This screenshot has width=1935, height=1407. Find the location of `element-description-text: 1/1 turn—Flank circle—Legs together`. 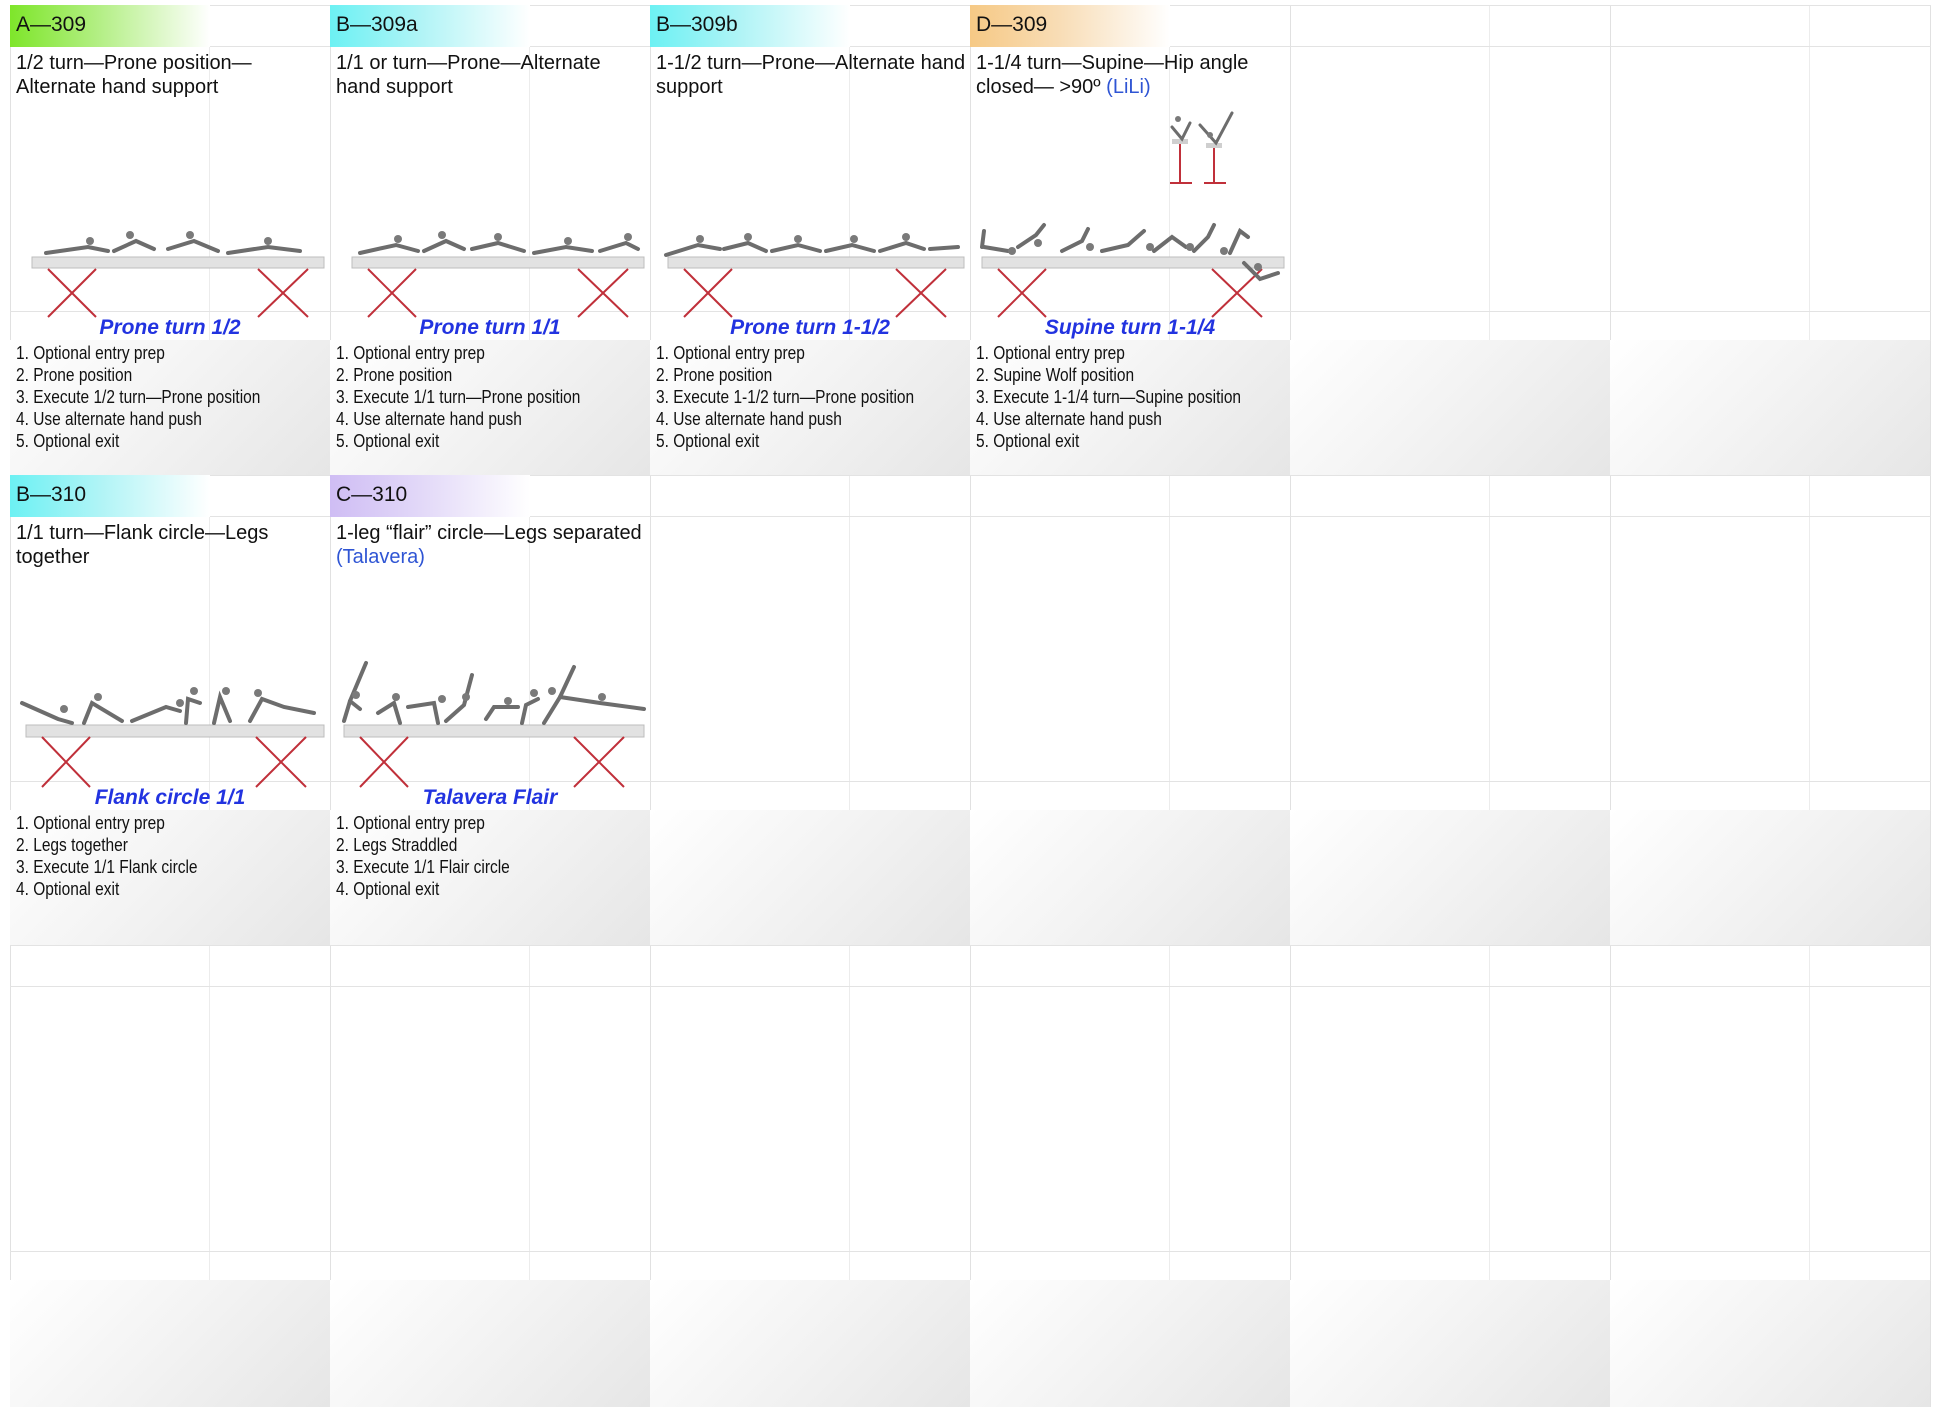

element-description-text: 1/1 turn—Flank circle—Legs together is located at coordinates (142, 545).